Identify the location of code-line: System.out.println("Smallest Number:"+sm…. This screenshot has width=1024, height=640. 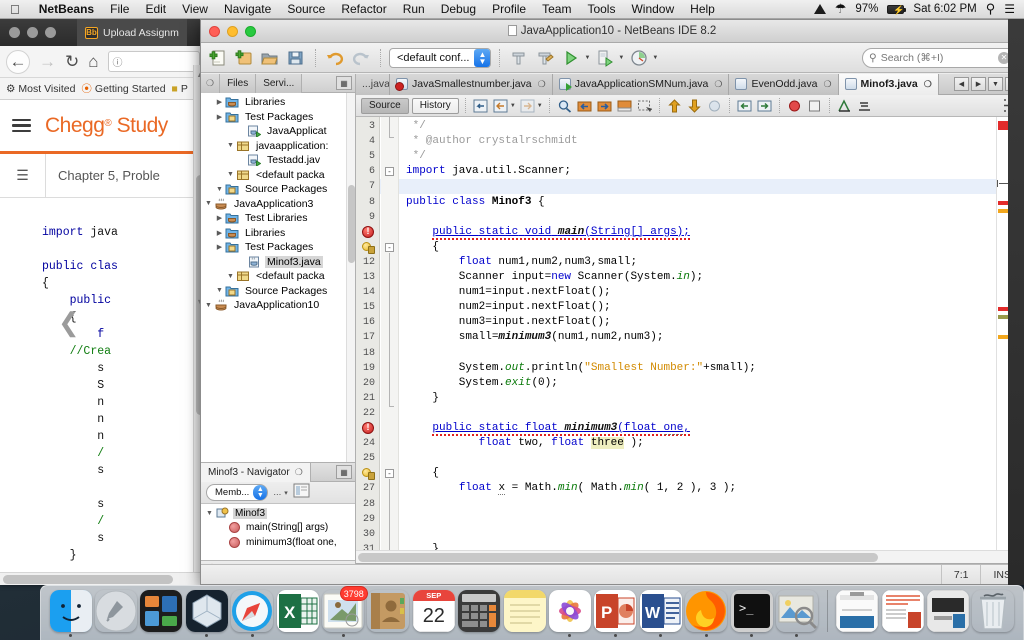
(581, 368).